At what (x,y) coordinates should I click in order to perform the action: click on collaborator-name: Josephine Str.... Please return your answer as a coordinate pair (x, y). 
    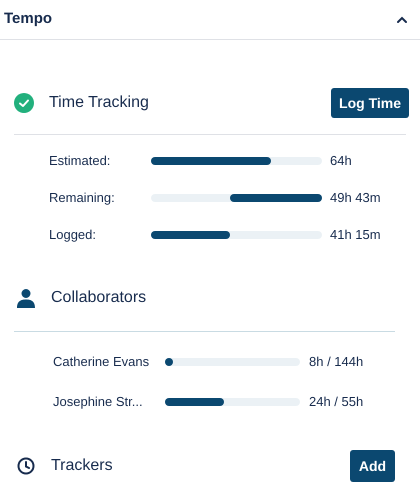
    Looking at the image, I should click on (98, 401).